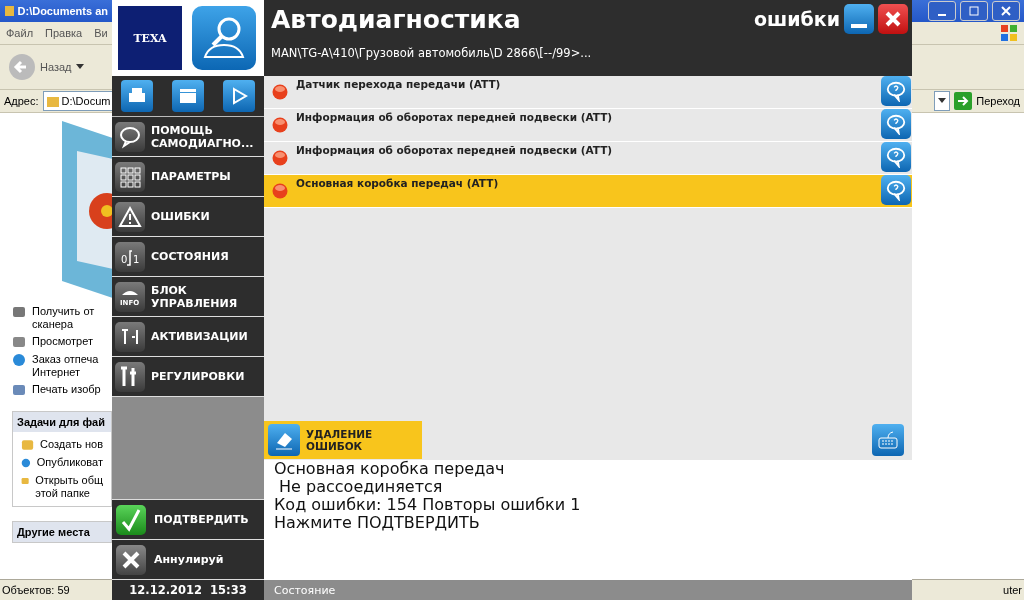  I want to click on menu-item: Ви, so click(101, 33).